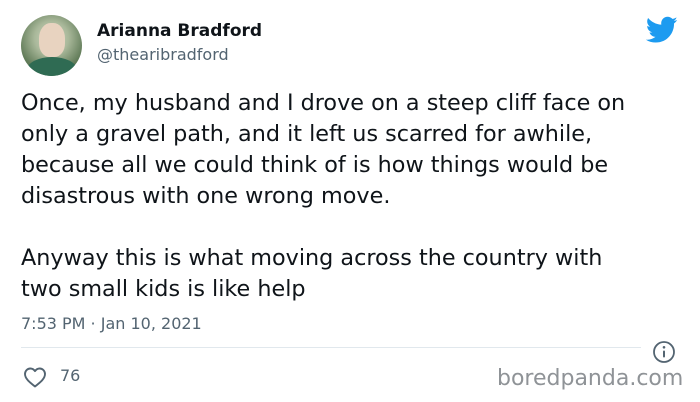 The image size is (700, 402). Describe the element at coordinates (206, 196) in the screenshot. I see `tweet-line: disastrous with one wrong move.` at that location.